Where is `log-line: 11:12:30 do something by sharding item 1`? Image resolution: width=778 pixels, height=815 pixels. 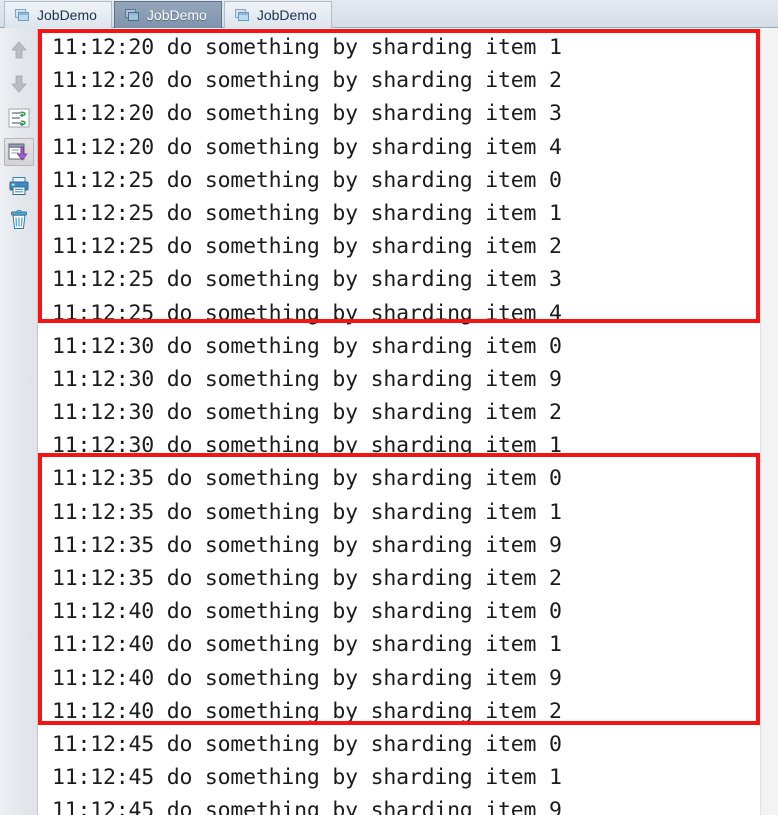
log-line: 11:12:30 do something by sharding item 1 is located at coordinates (307, 446).